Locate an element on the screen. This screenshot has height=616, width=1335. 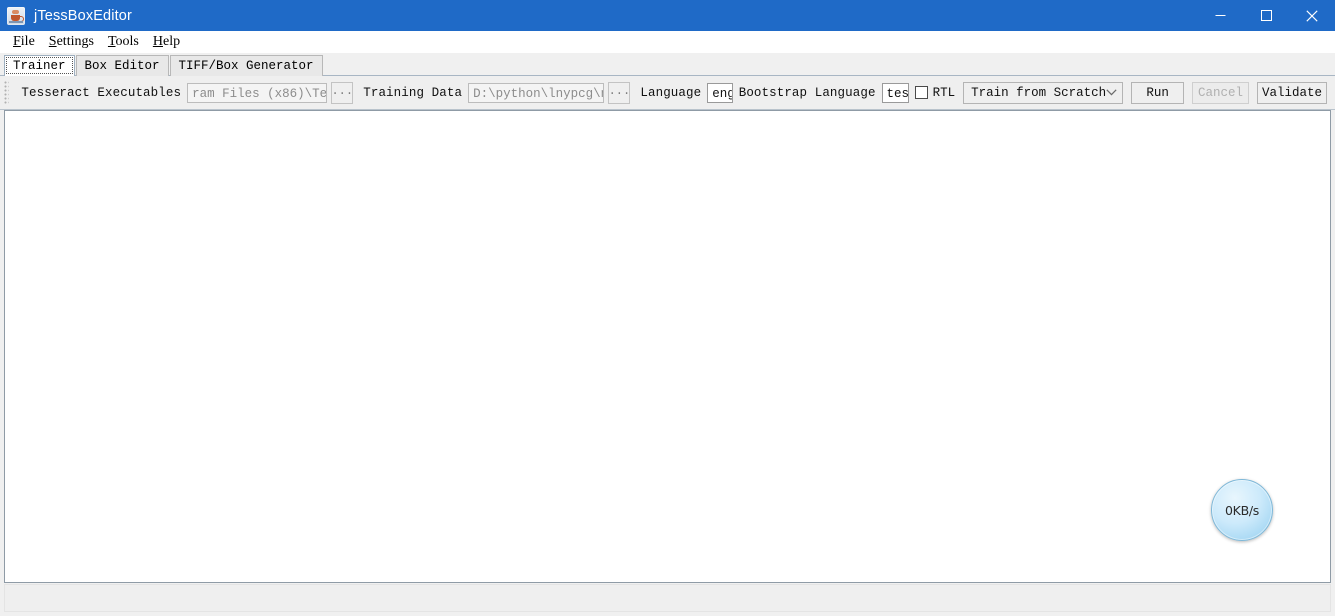
menu-item-help: Help is located at coordinates (166, 42).